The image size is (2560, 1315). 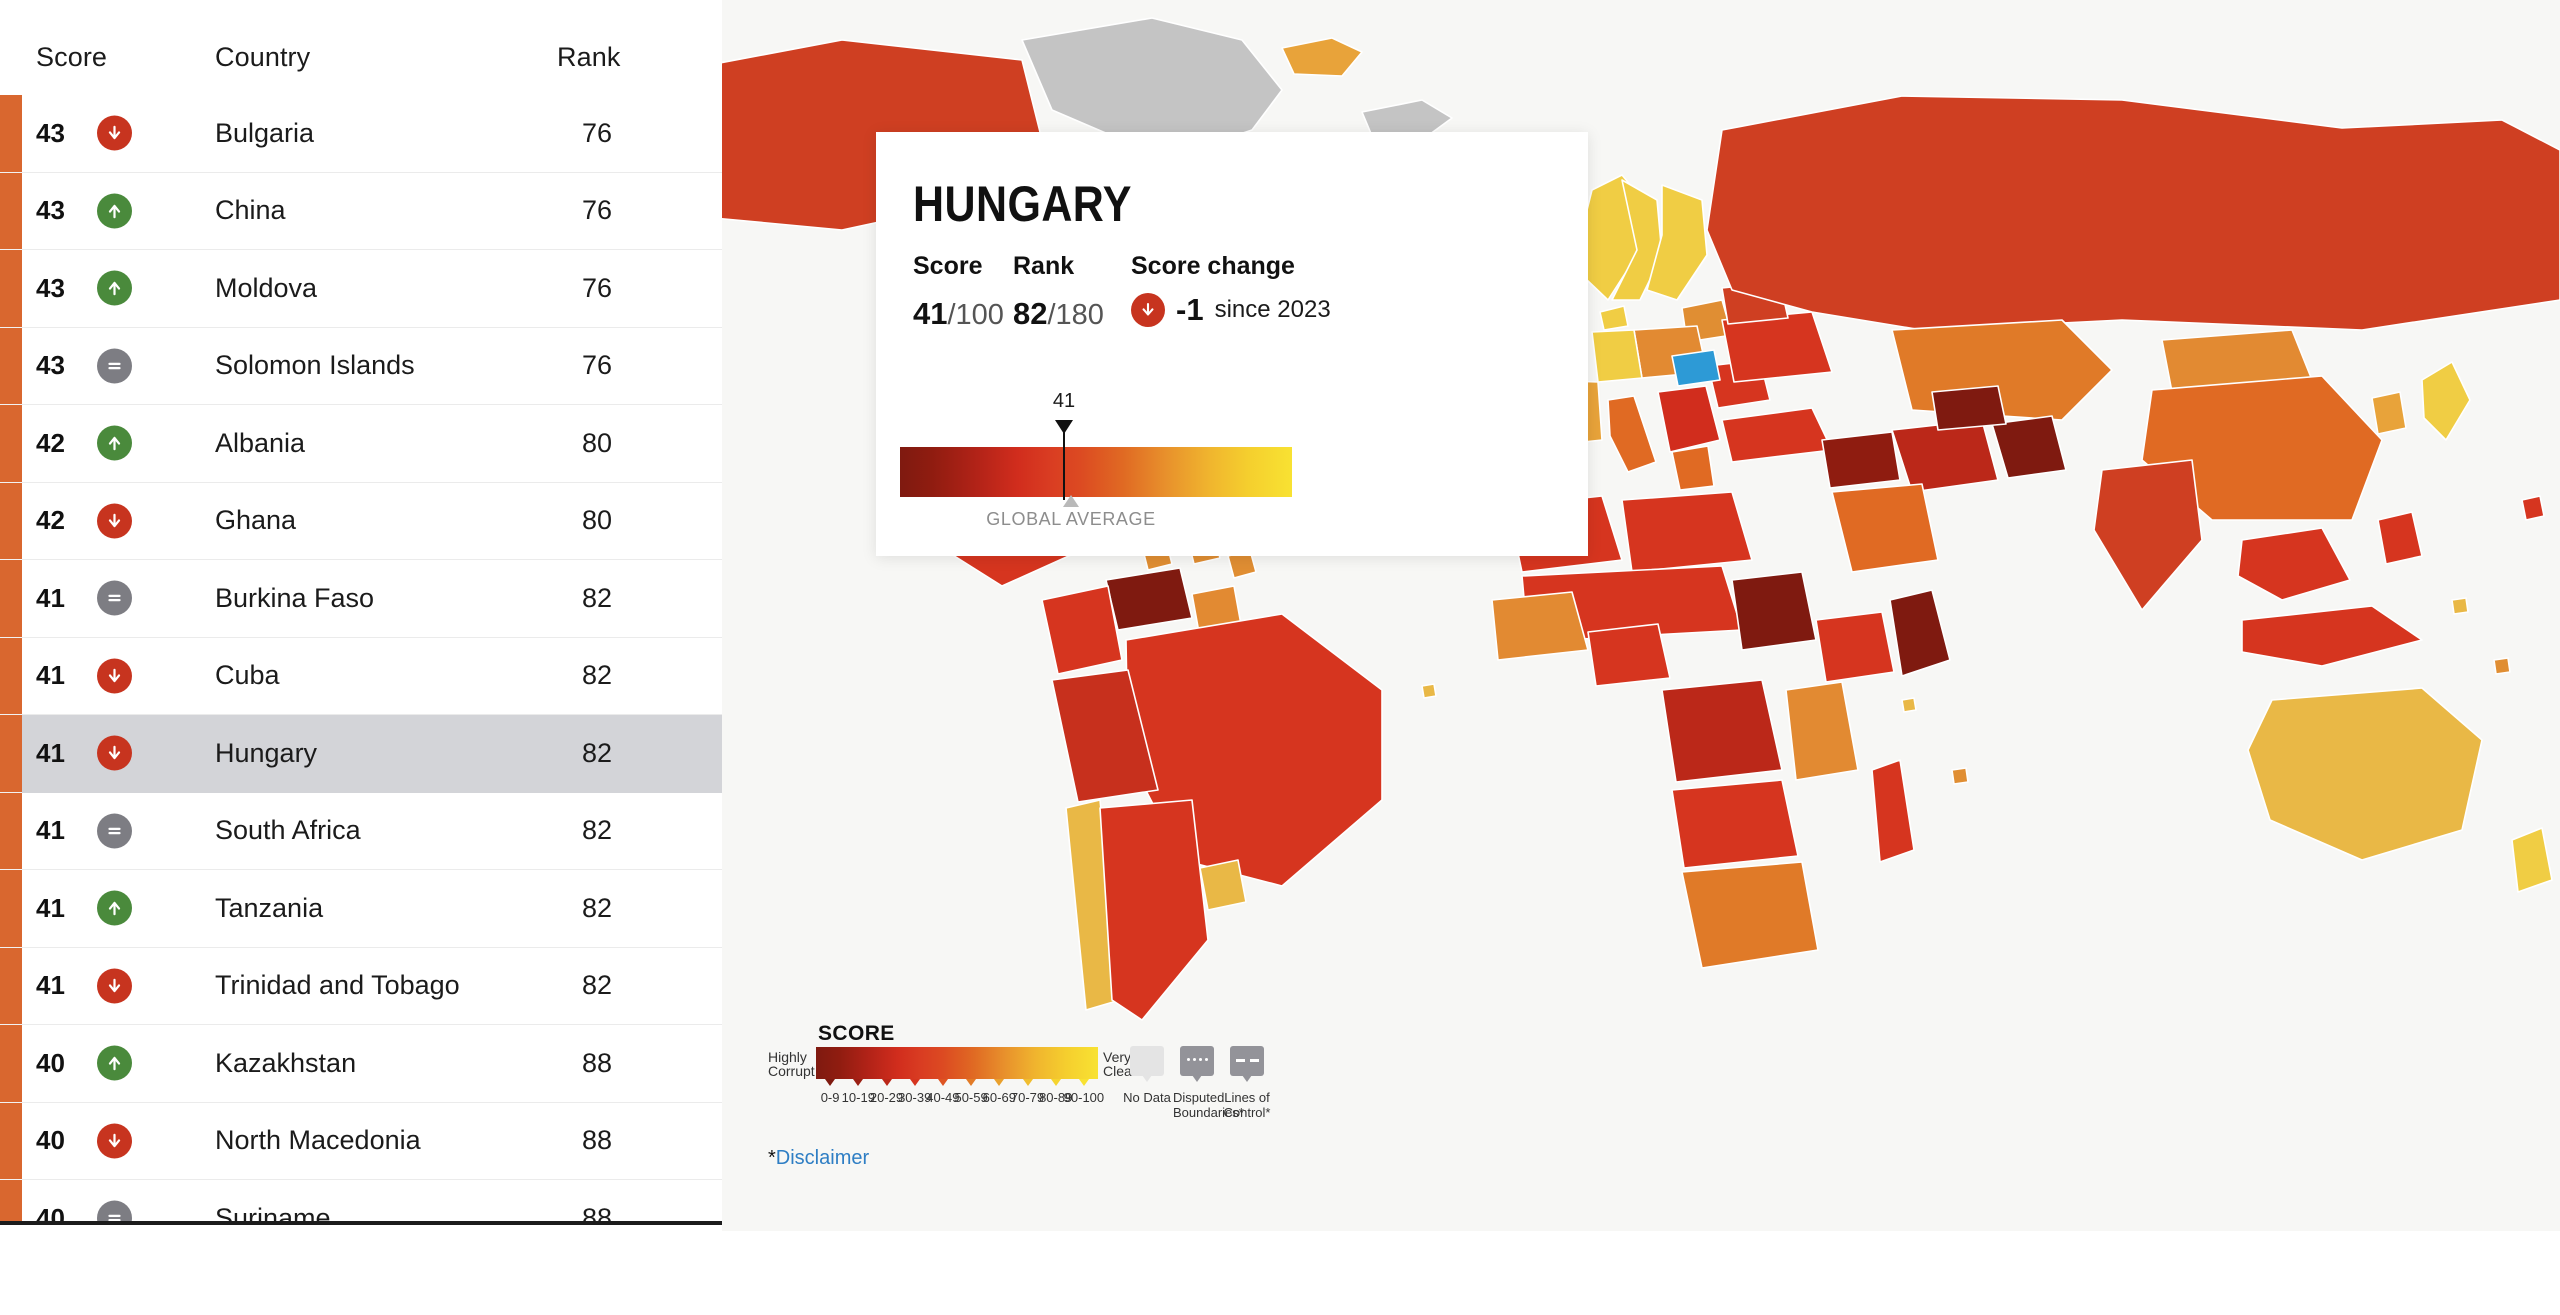 I want to click on country-iran, so click(x=1945, y=456).